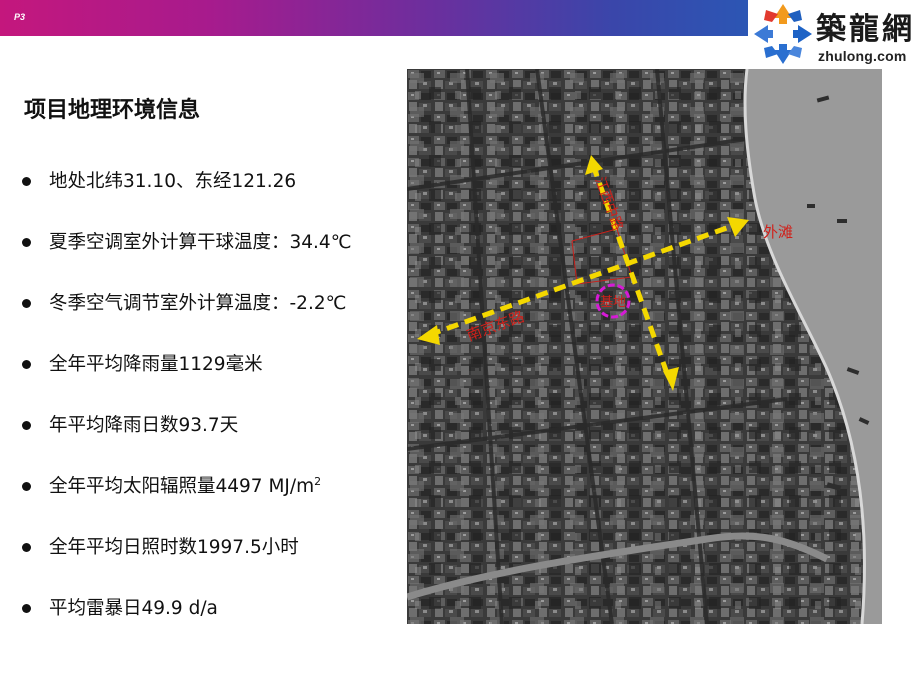  Describe the element at coordinates (778, 232) in the screenshot. I see `bund-label: 外滩` at that location.